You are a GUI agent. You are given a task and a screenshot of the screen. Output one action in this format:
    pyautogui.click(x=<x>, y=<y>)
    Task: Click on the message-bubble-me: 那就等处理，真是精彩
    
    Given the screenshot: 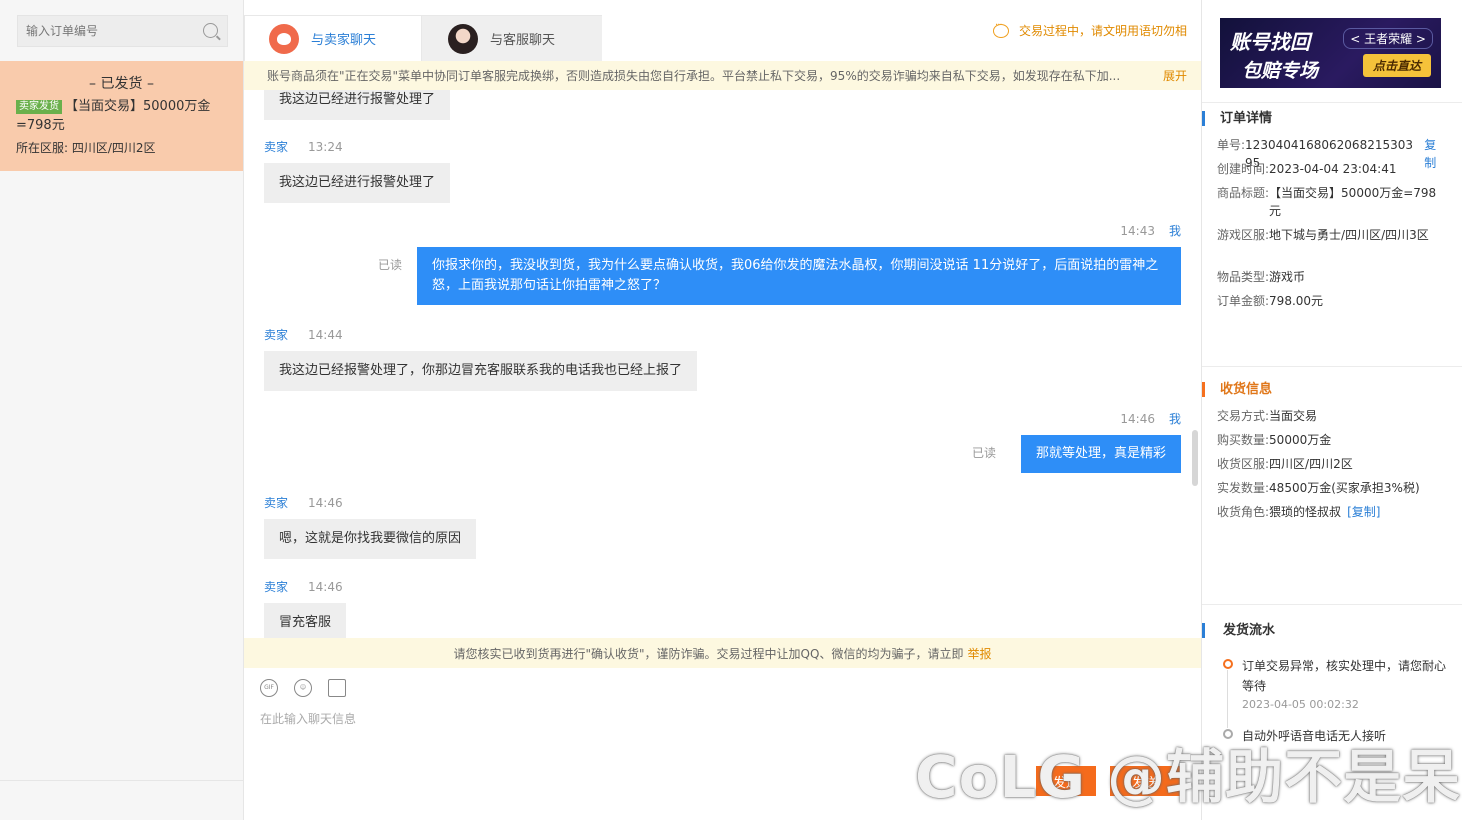 What is the action you would take?
    pyautogui.click(x=1100, y=454)
    